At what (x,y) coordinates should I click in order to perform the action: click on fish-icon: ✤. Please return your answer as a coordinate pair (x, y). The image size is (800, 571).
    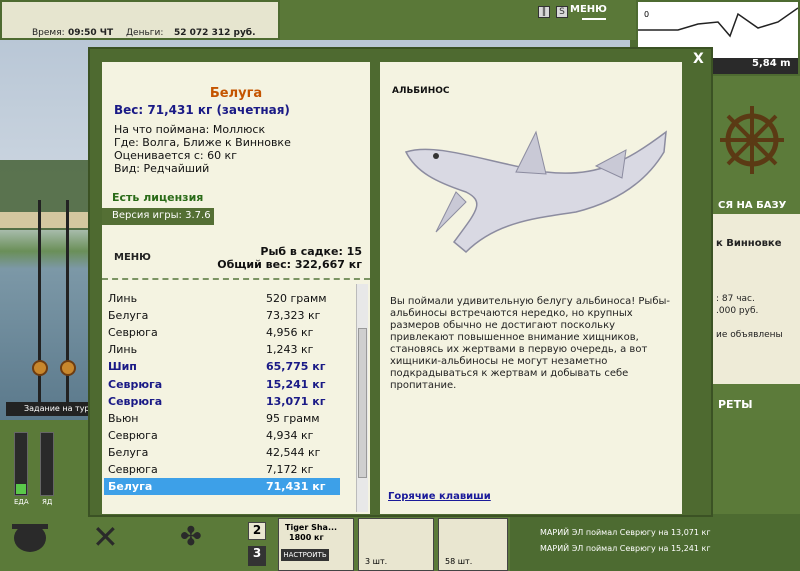
    Looking at the image, I should click on (200, 537).